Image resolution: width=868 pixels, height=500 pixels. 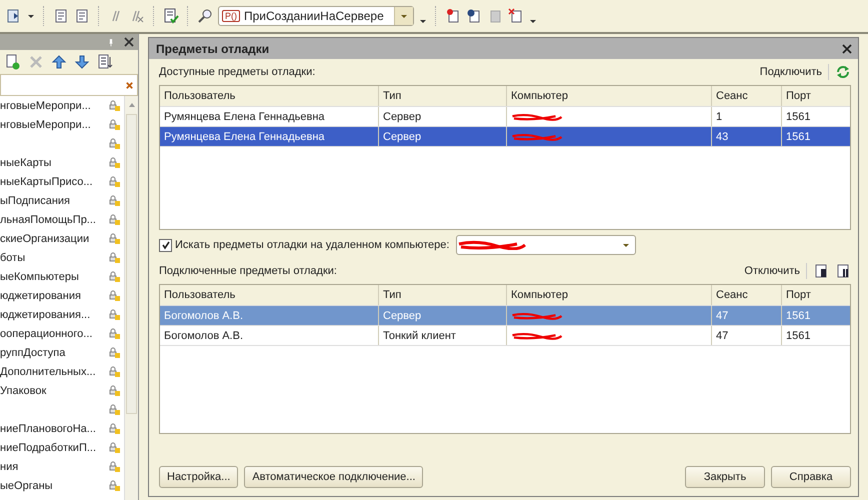 What do you see at coordinates (772, 271) in the screenshot?
I see `link-button: Отключить` at bounding box center [772, 271].